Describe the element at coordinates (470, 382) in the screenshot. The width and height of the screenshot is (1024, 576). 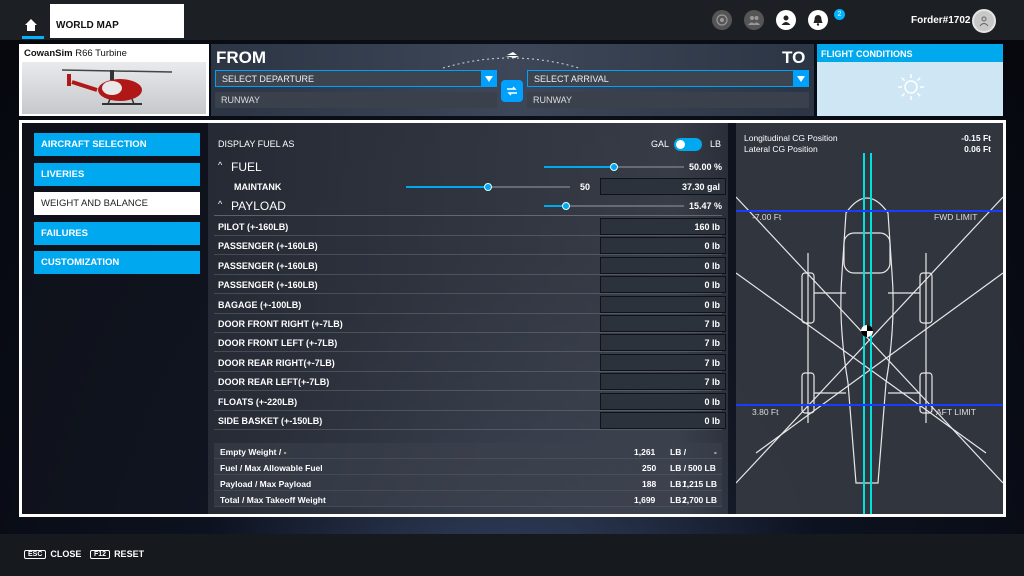
I see `payload-row: DOOR REAR LEFT(+-7LB) 7 lb` at that location.